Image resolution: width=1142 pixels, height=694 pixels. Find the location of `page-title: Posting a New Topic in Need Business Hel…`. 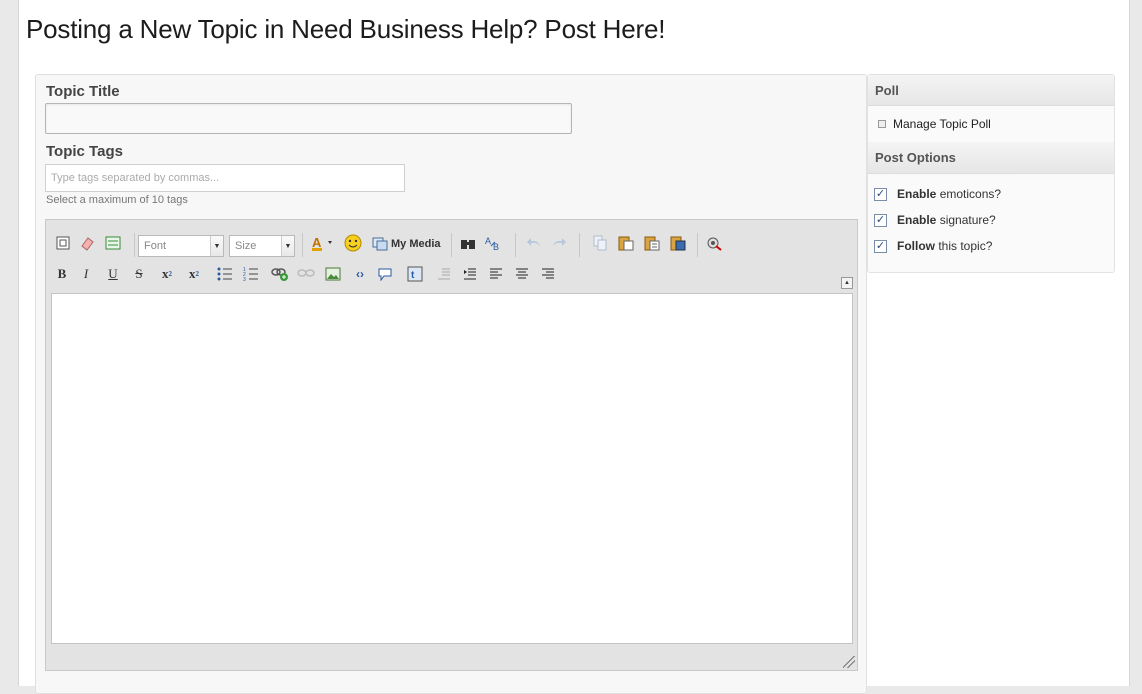

page-title: Posting a New Topic in Need Business Hel… is located at coordinates (346, 29).